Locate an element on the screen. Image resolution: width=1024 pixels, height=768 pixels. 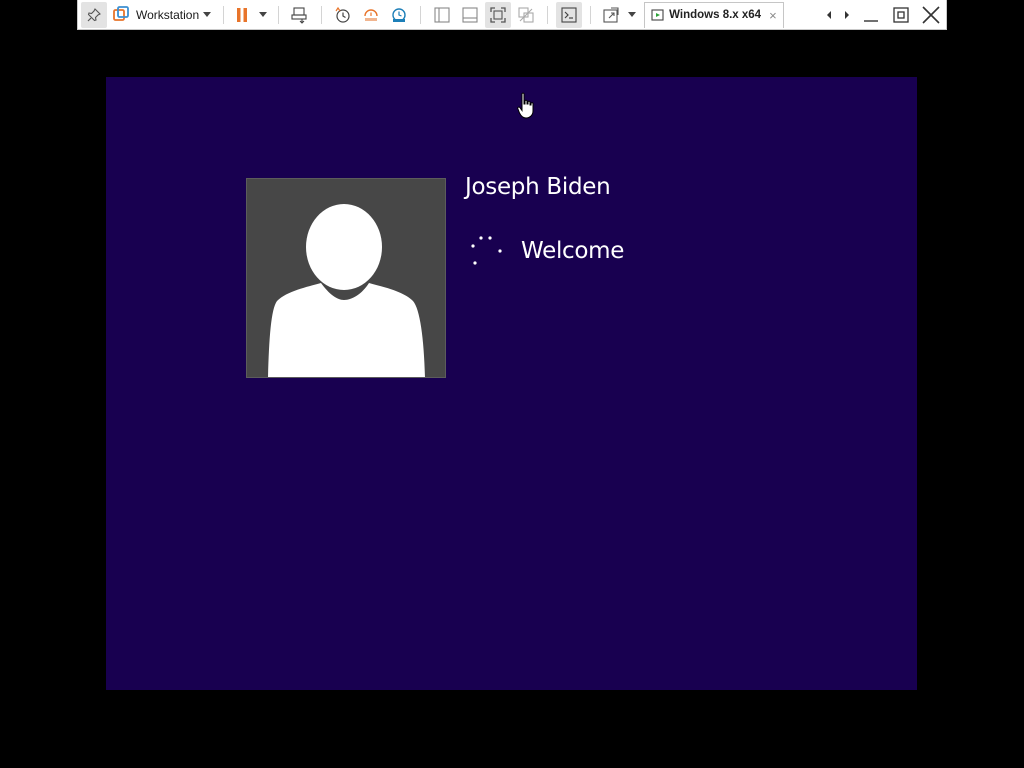
restore-icon is located at coordinates (901, 14).